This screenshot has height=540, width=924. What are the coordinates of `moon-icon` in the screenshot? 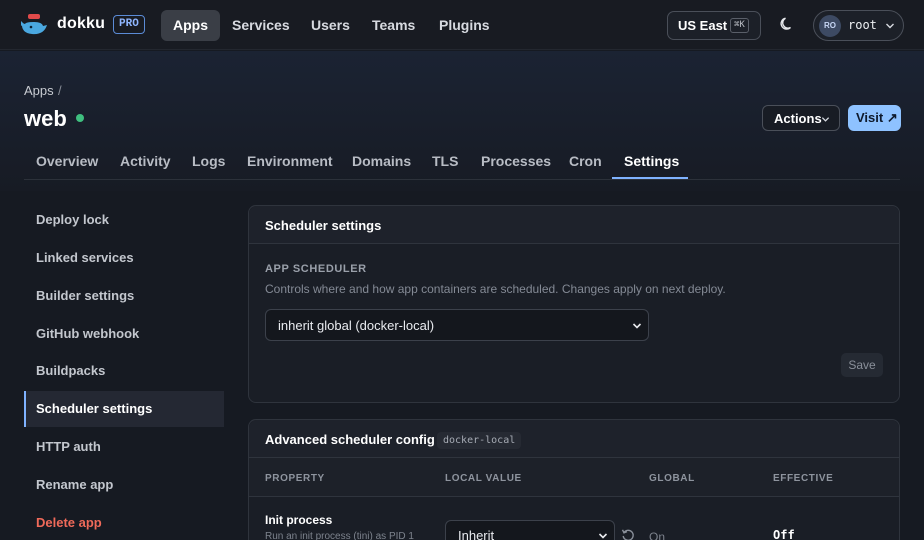 It's located at (787, 24).